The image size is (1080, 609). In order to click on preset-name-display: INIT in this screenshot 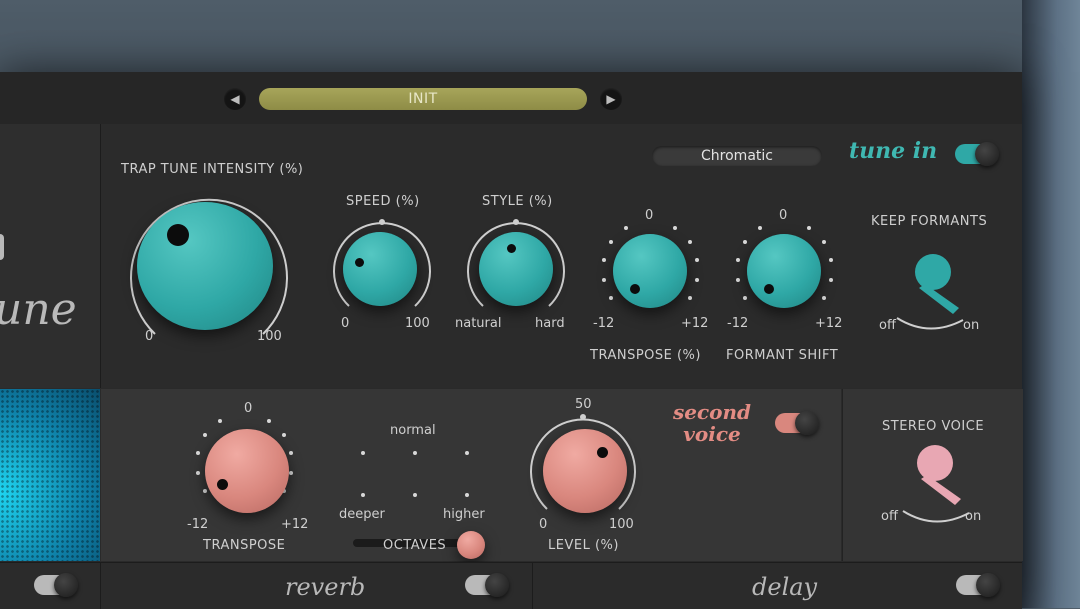, I will do `click(423, 99)`.